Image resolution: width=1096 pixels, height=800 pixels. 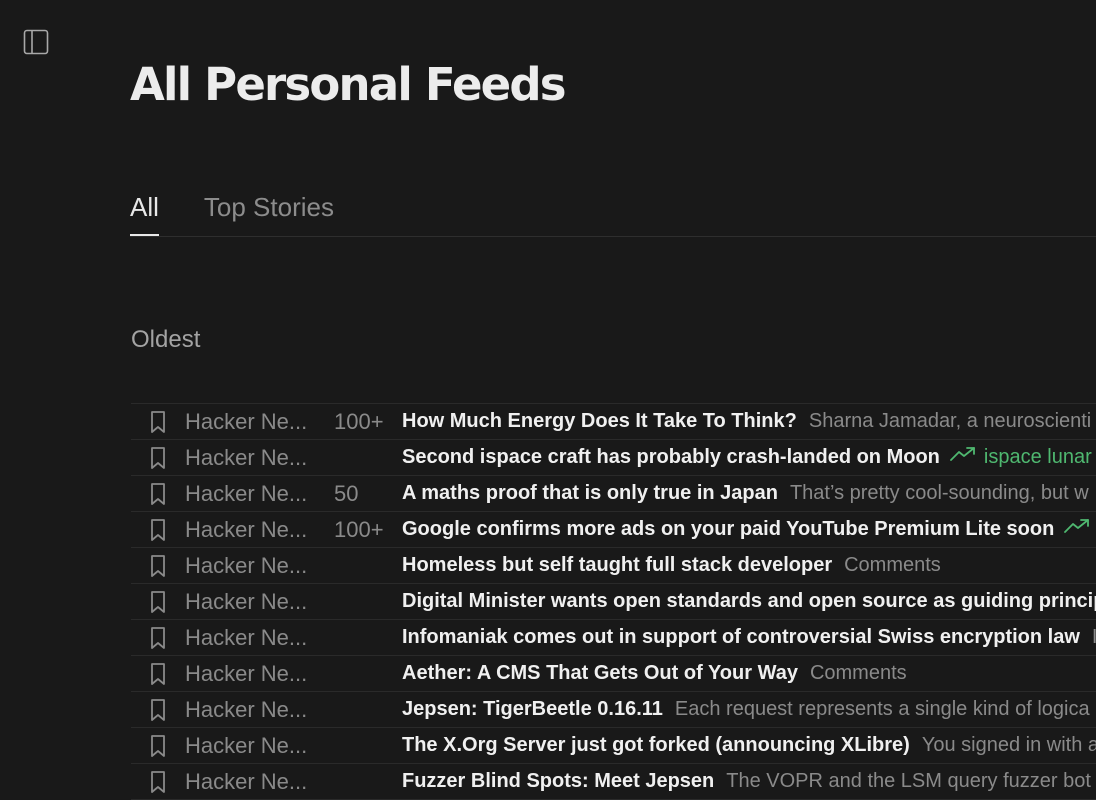 What do you see at coordinates (950, 421) in the screenshot?
I see `feed-snippet: Sharna Jamadar, a neuroscienti` at bounding box center [950, 421].